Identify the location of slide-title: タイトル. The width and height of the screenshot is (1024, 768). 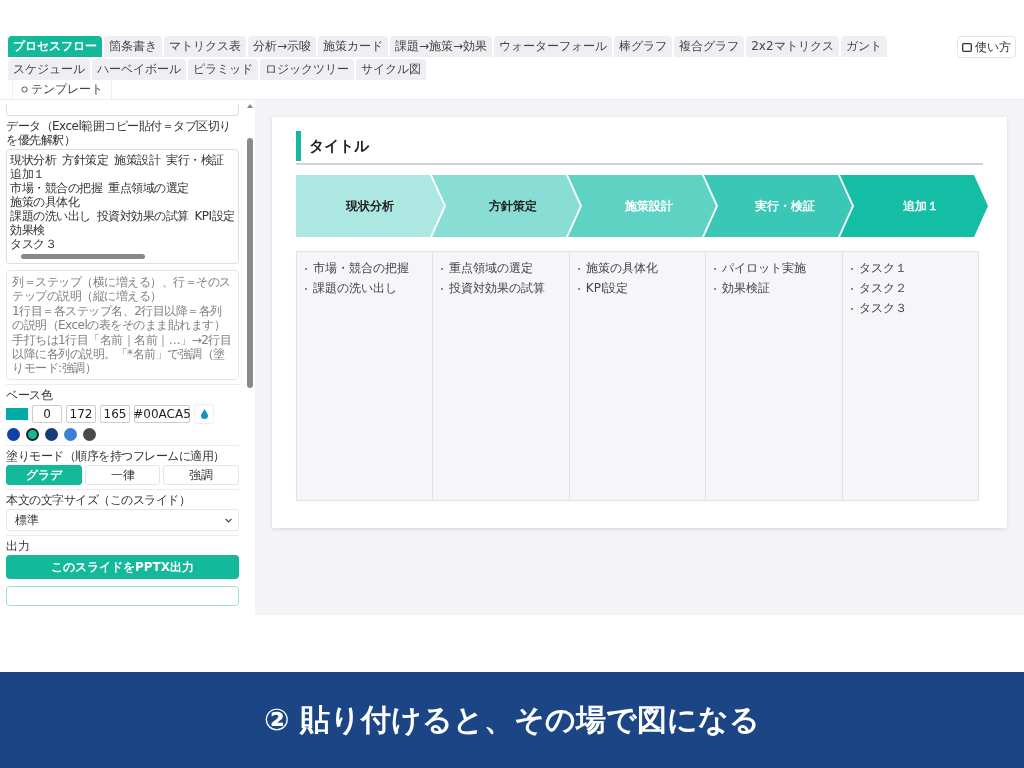
(339, 146).